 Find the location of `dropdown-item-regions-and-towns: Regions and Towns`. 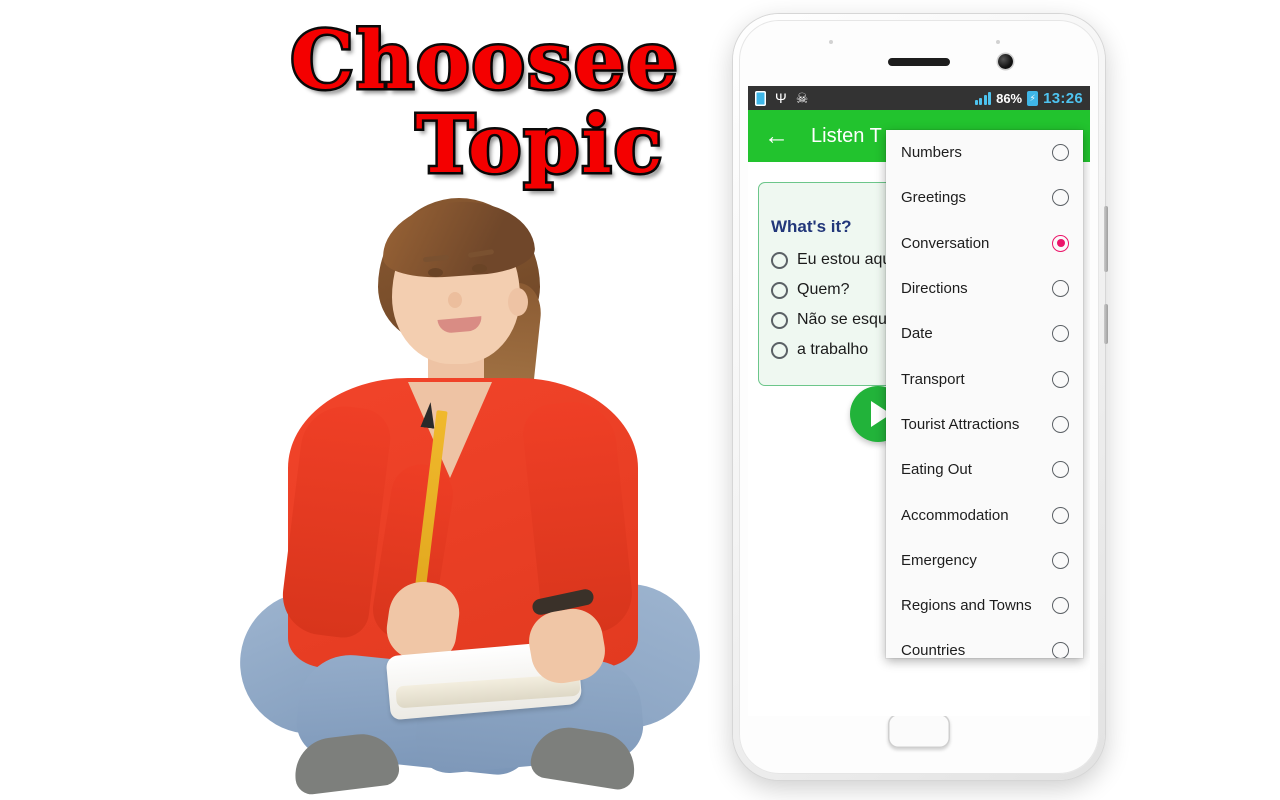

dropdown-item-regions-and-towns: Regions and Towns is located at coordinates (984, 605).